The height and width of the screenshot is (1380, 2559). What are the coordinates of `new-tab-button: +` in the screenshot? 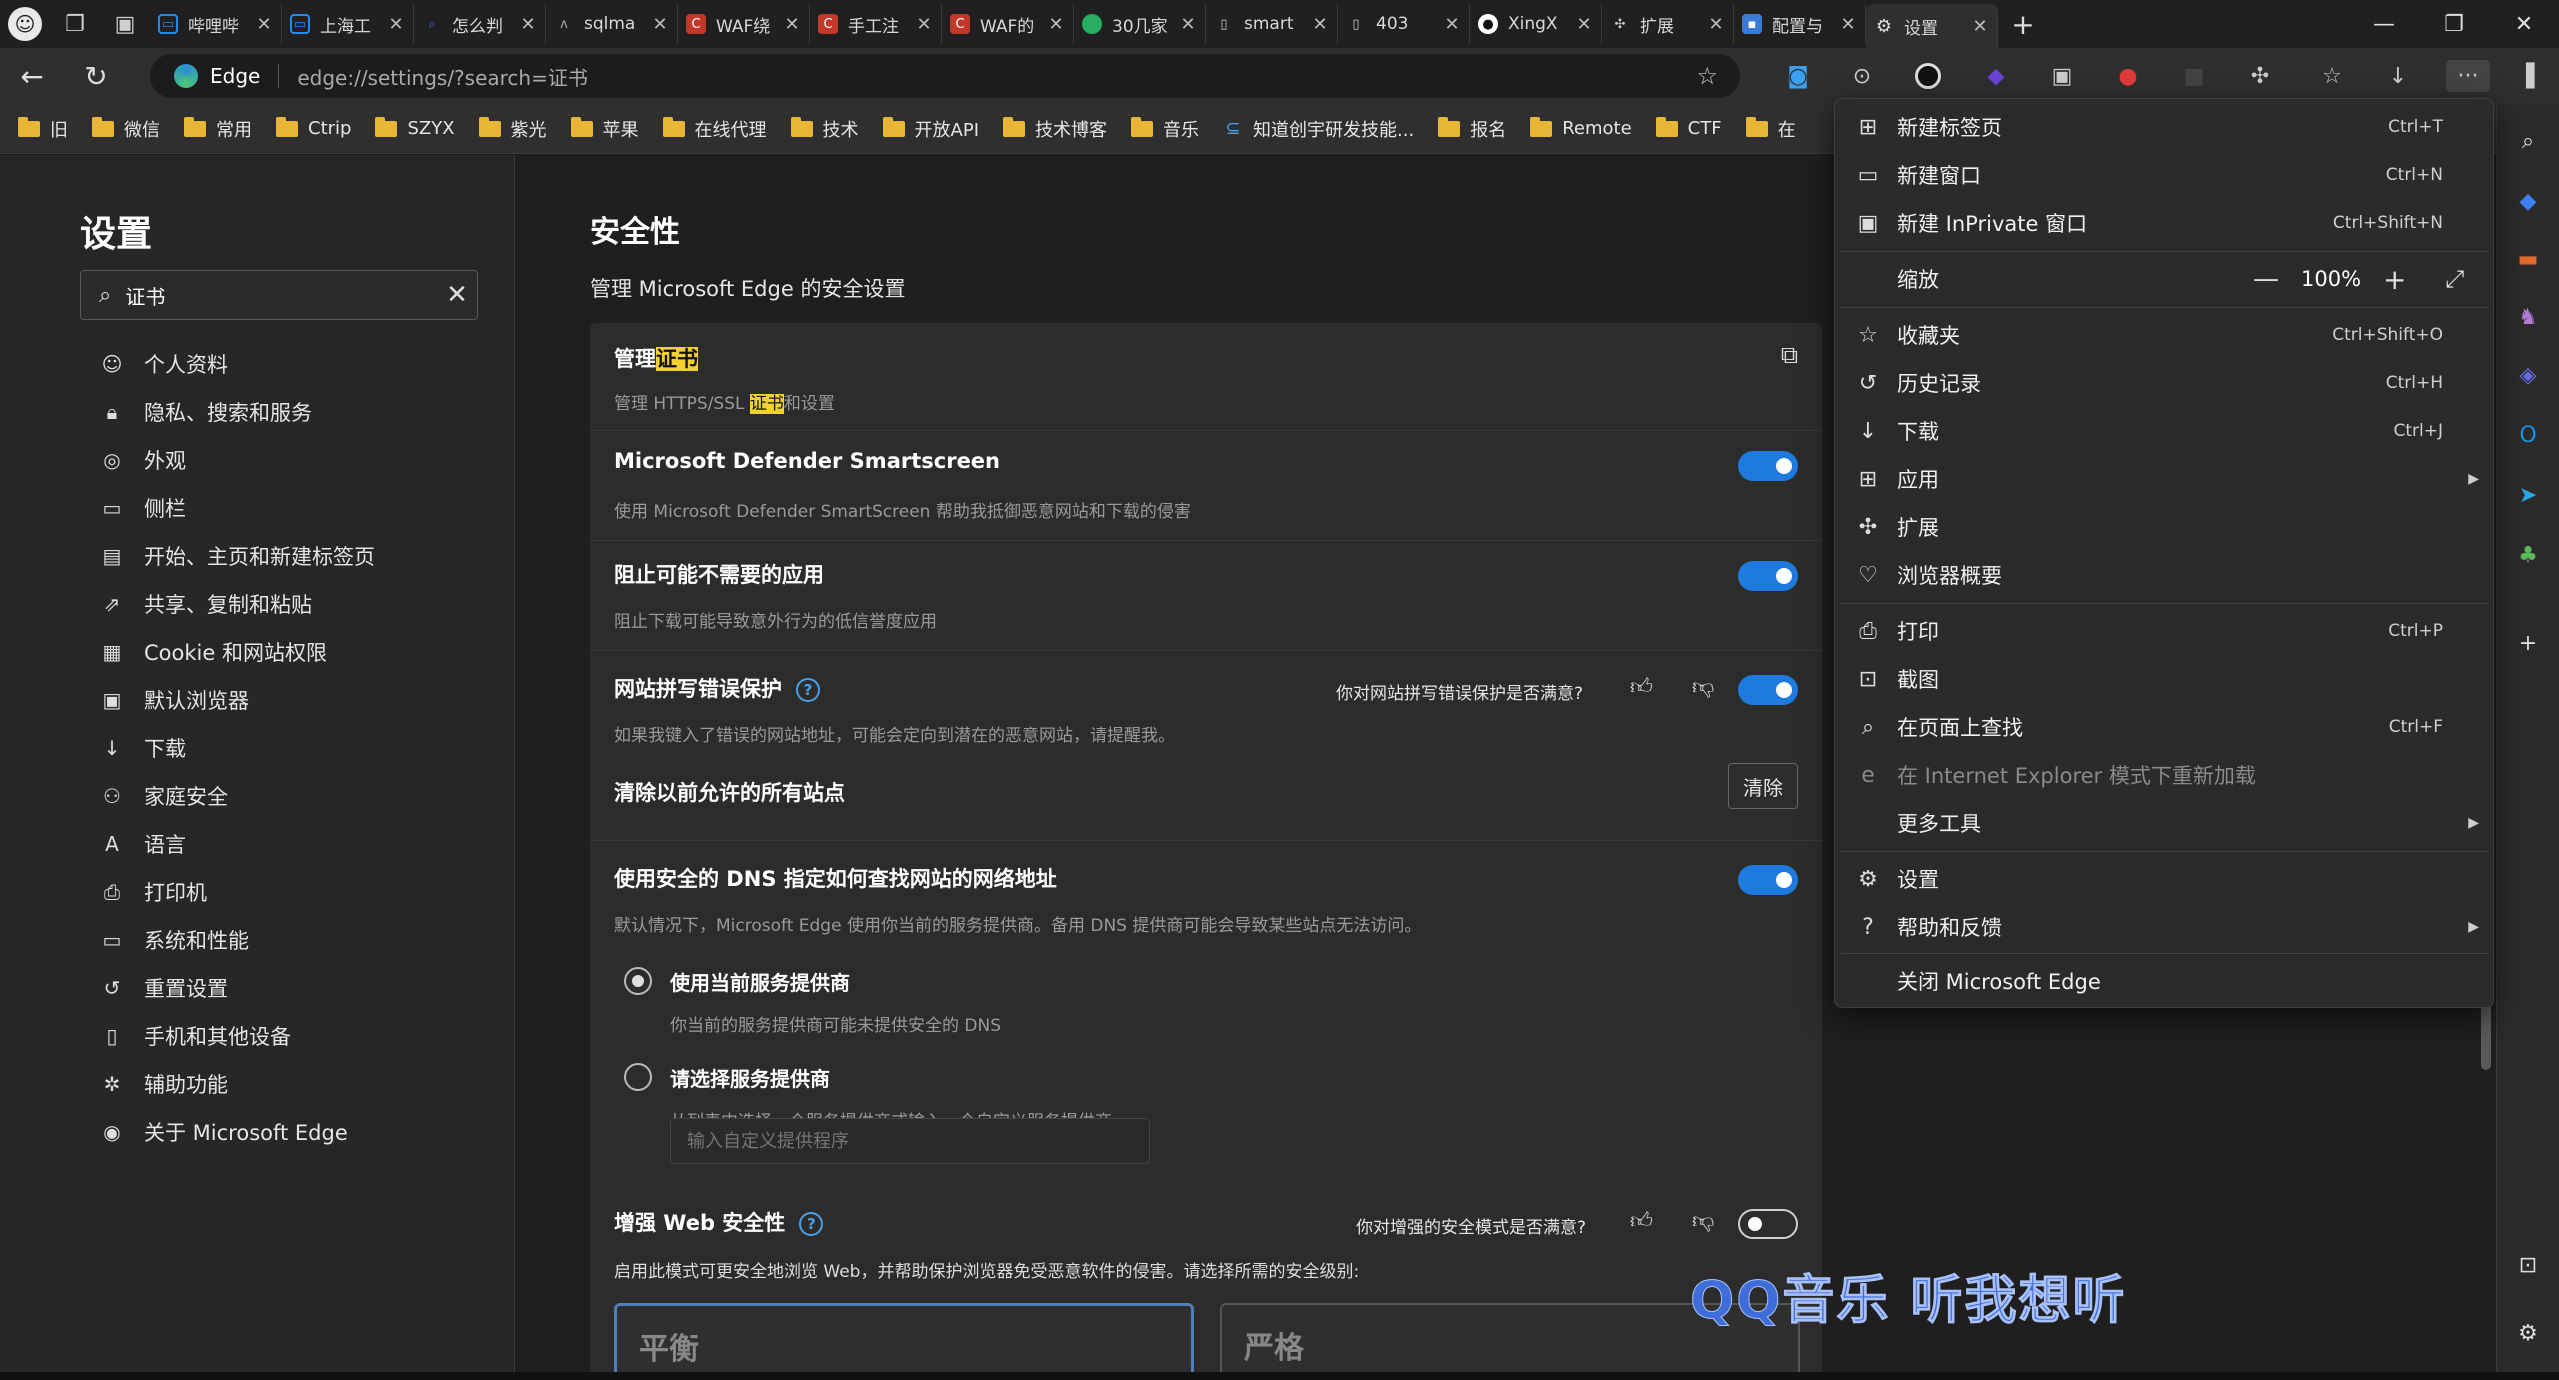 It's located at (2023, 24).